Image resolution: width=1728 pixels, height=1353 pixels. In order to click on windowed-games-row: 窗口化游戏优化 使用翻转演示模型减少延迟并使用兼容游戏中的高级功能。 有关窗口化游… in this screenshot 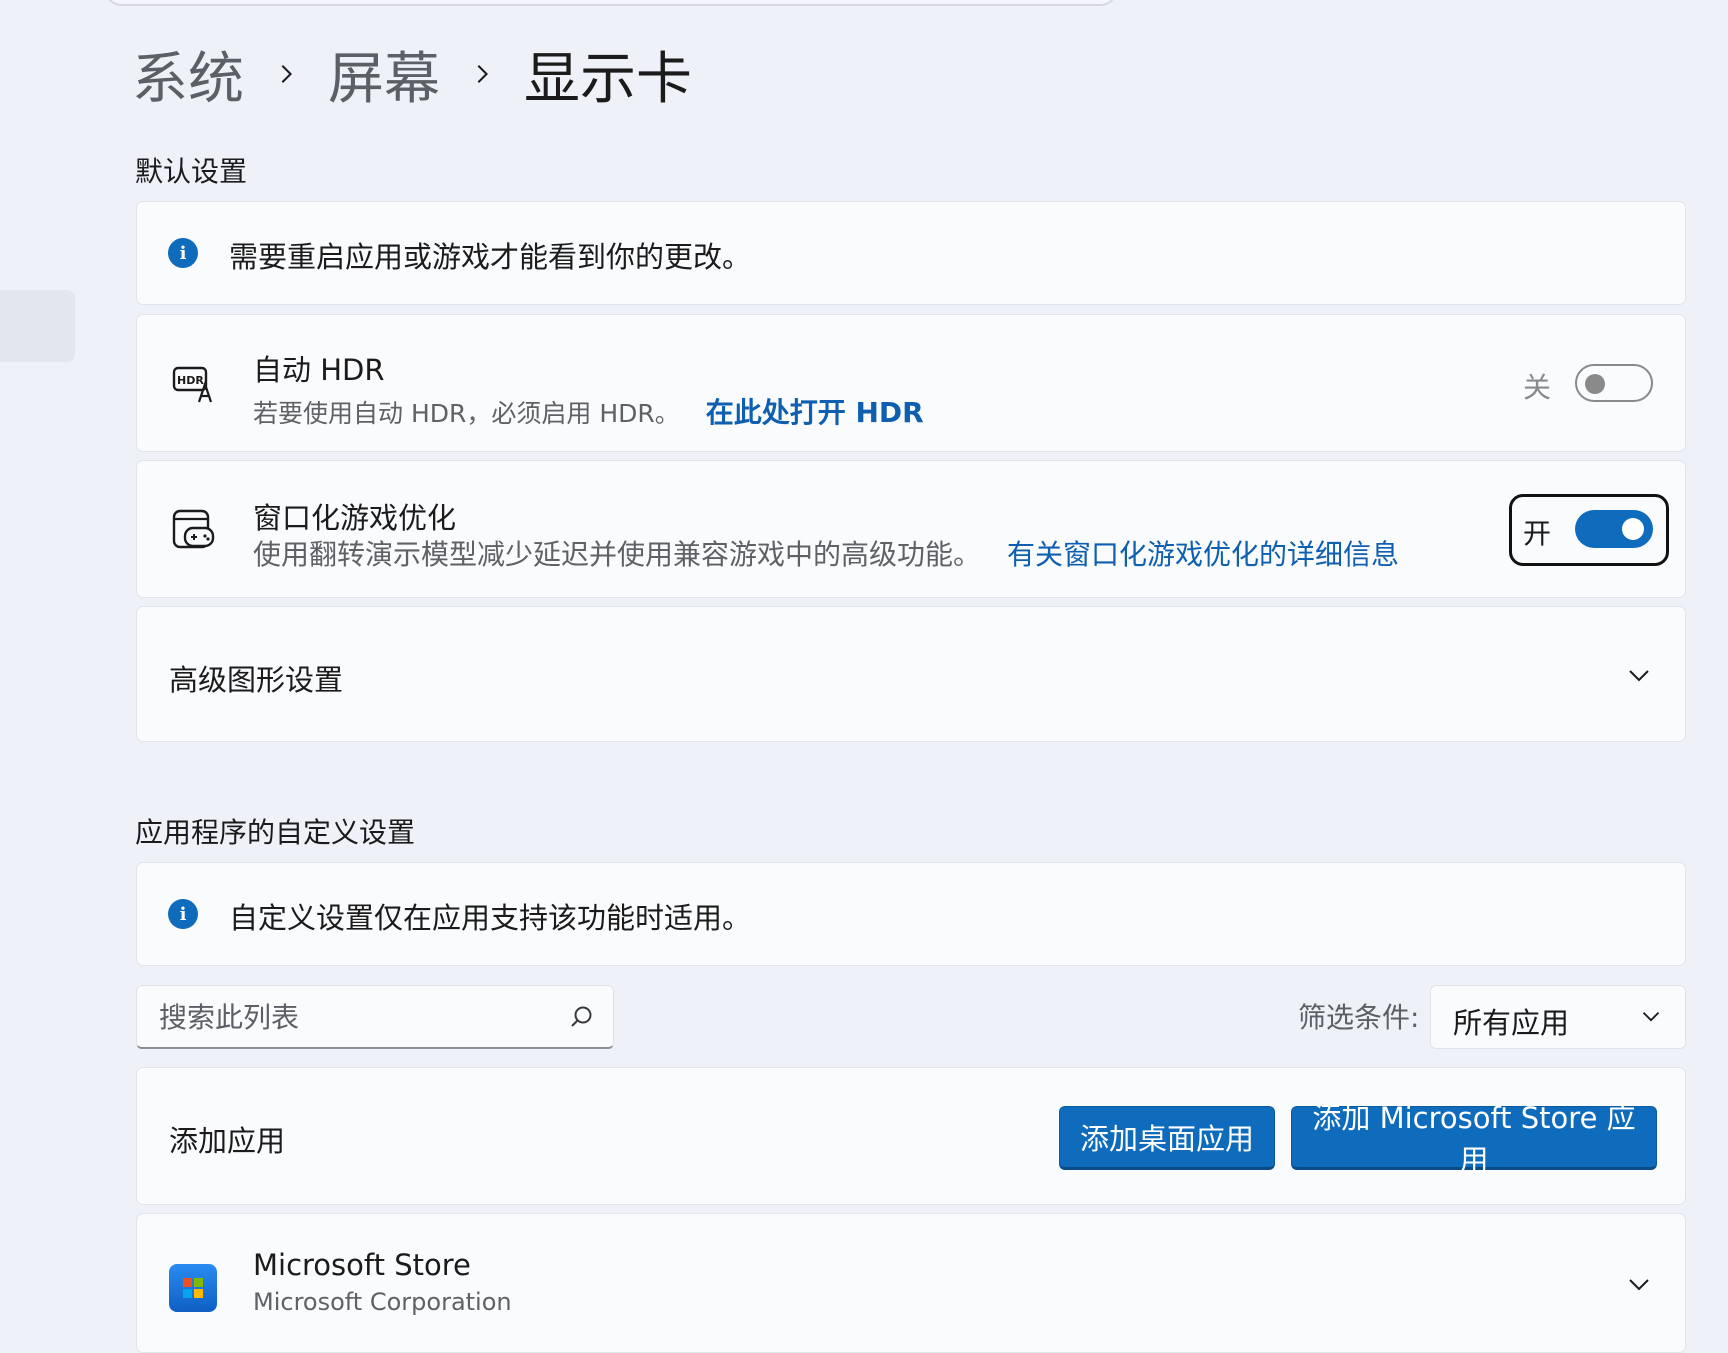, I will do `click(911, 529)`.